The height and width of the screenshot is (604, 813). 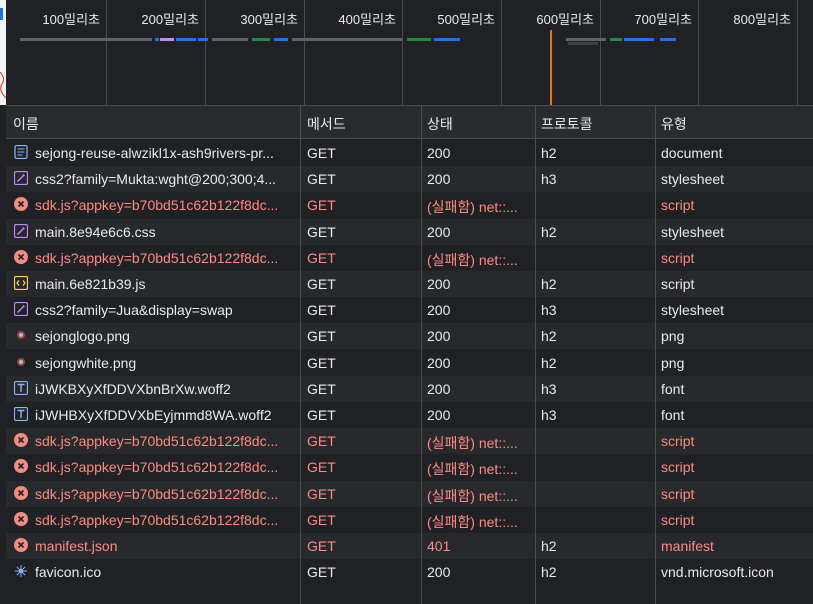 I want to click on decorative-squiggle, so click(x=3, y=85).